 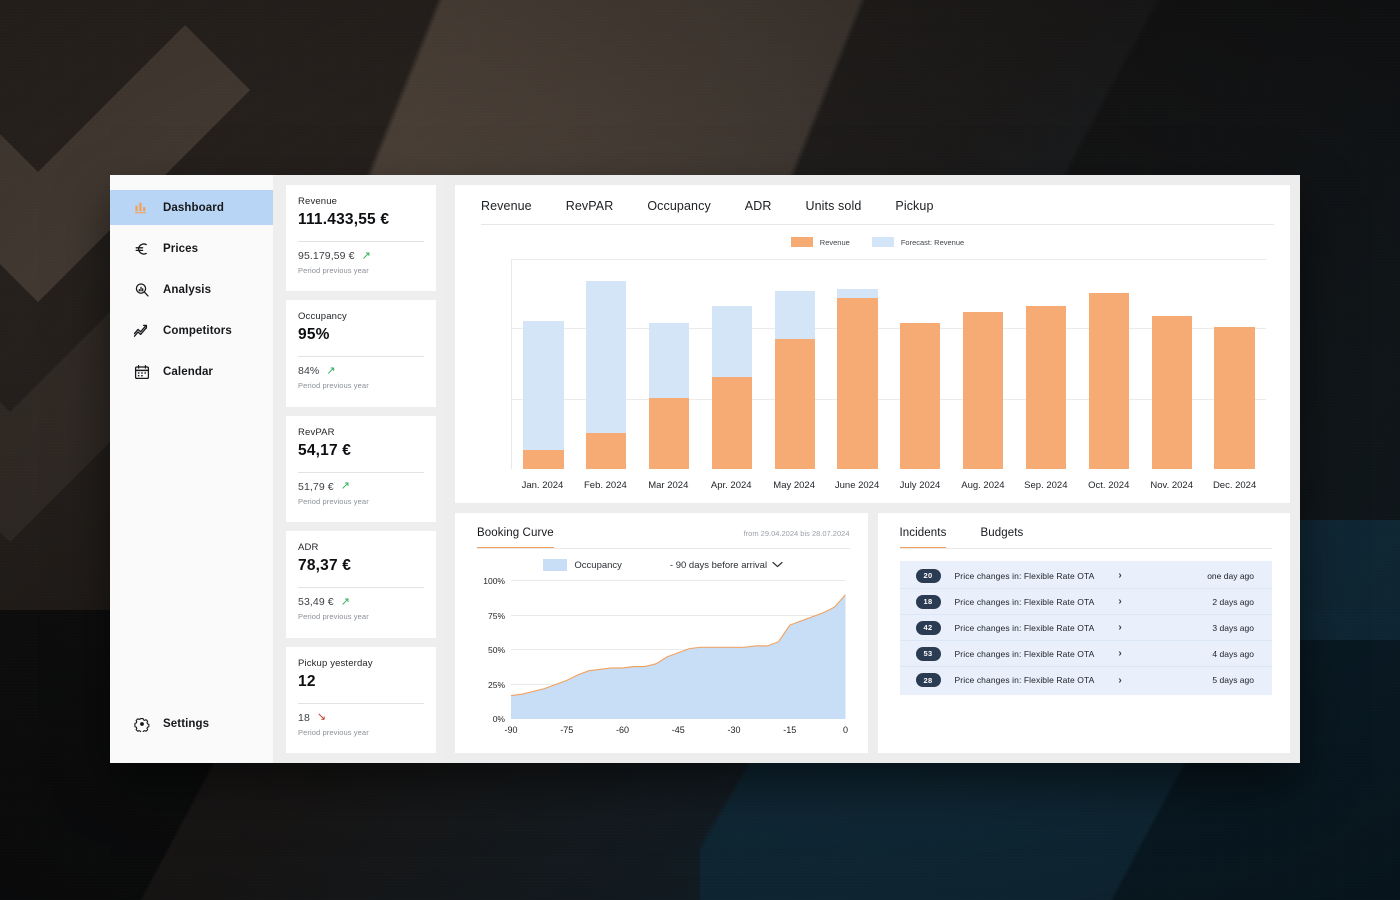 What do you see at coordinates (1230, 575) in the screenshot?
I see `incident-timestamp: one day ago` at bounding box center [1230, 575].